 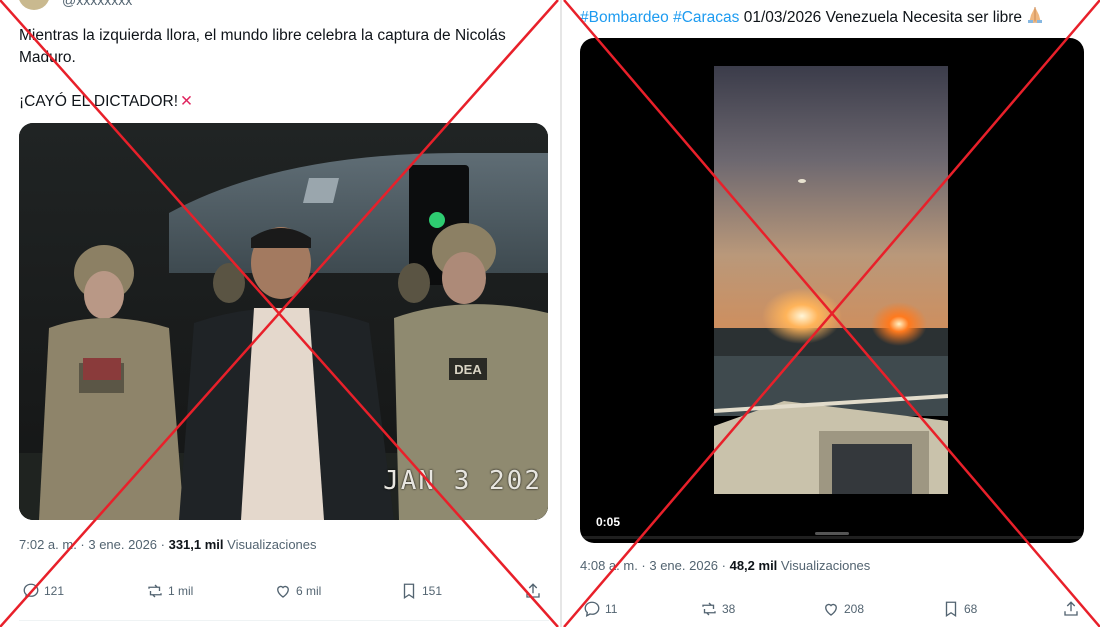 What do you see at coordinates (196, 544) in the screenshot?
I see `views-count: 331,1 mil` at bounding box center [196, 544].